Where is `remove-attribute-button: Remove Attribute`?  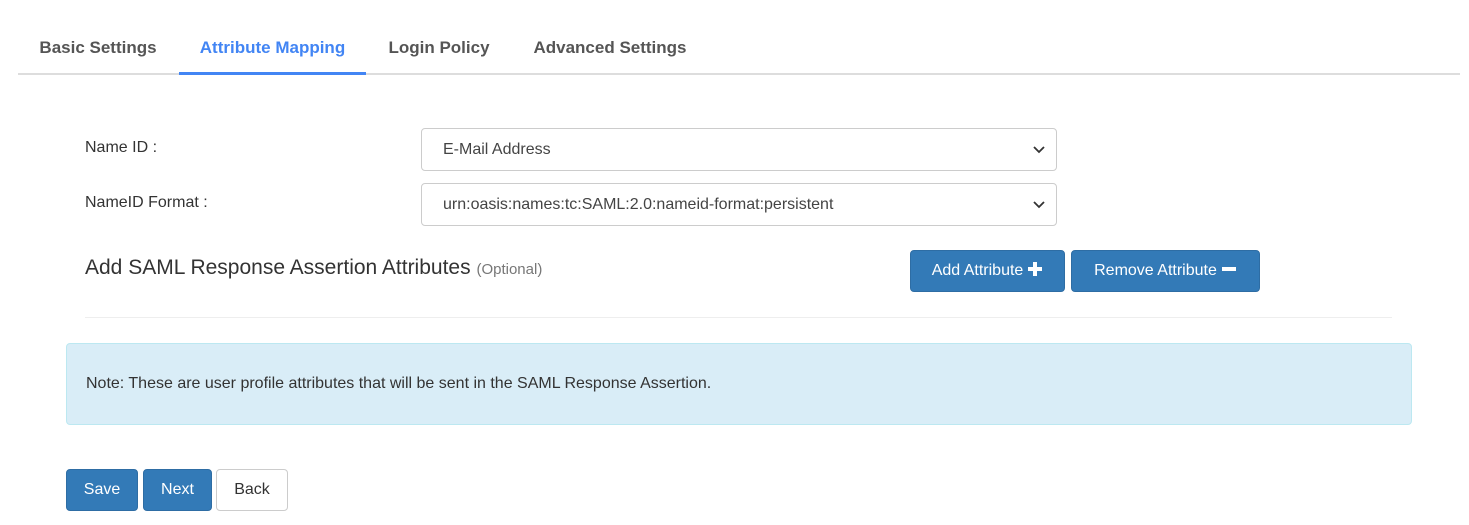
remove-attribute-button: Remove Attribute is located at coordinates (1165, 271).